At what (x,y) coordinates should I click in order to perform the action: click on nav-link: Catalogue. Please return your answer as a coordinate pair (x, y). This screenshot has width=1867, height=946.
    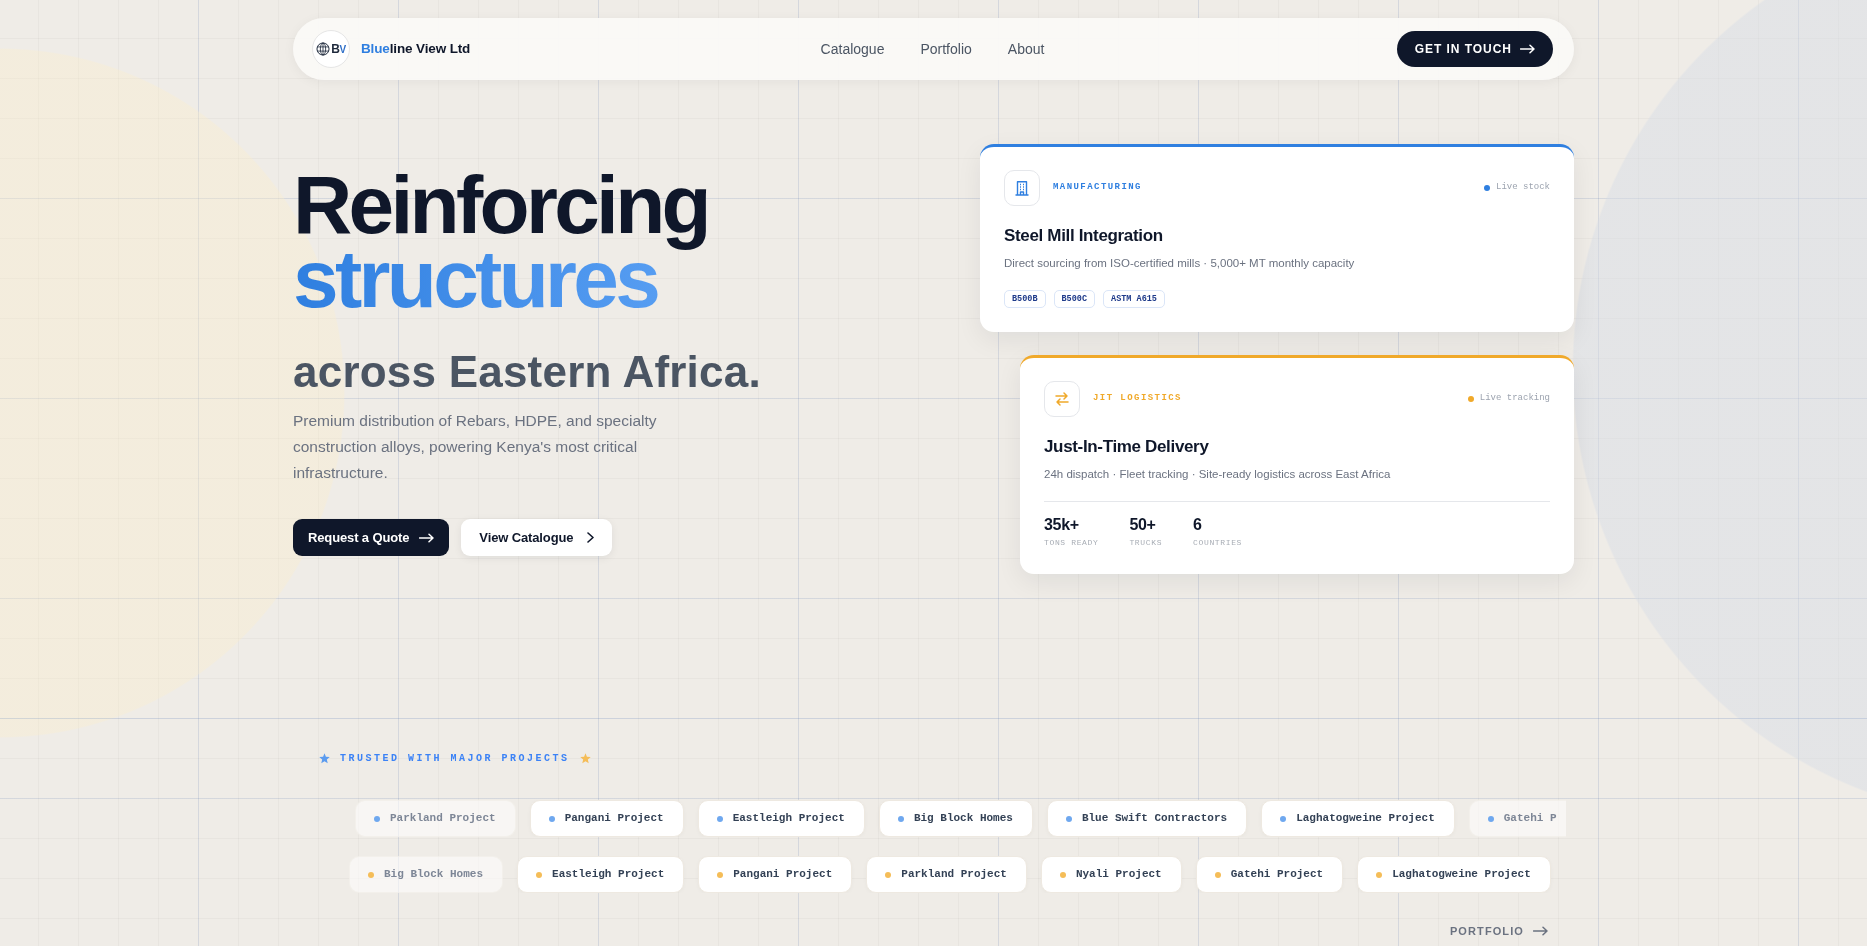
    Looking at the image, I should click on (852, 49).